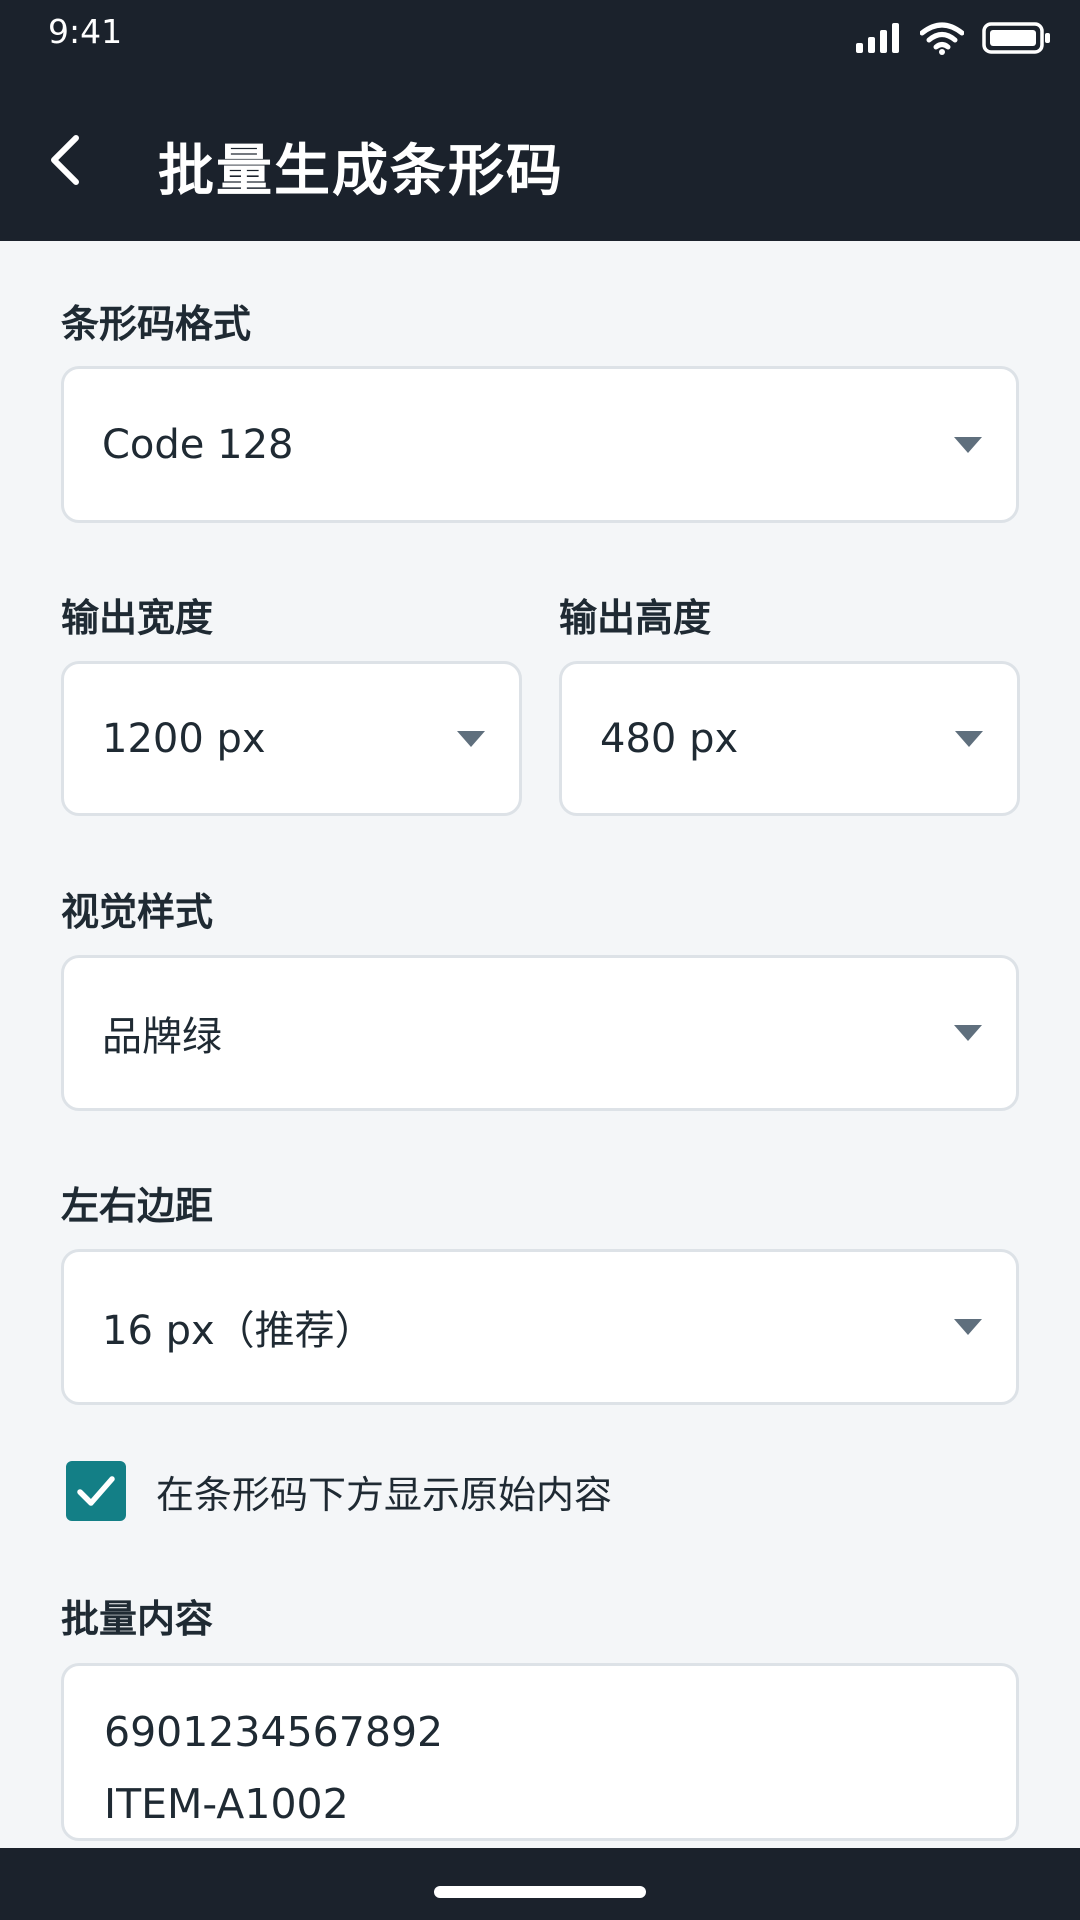 The image size is (1080, 1920). Describe the element at coordinates (540, 120) in the screenshot. I see `app-header: 9:41 批量生成条形码` at that location.